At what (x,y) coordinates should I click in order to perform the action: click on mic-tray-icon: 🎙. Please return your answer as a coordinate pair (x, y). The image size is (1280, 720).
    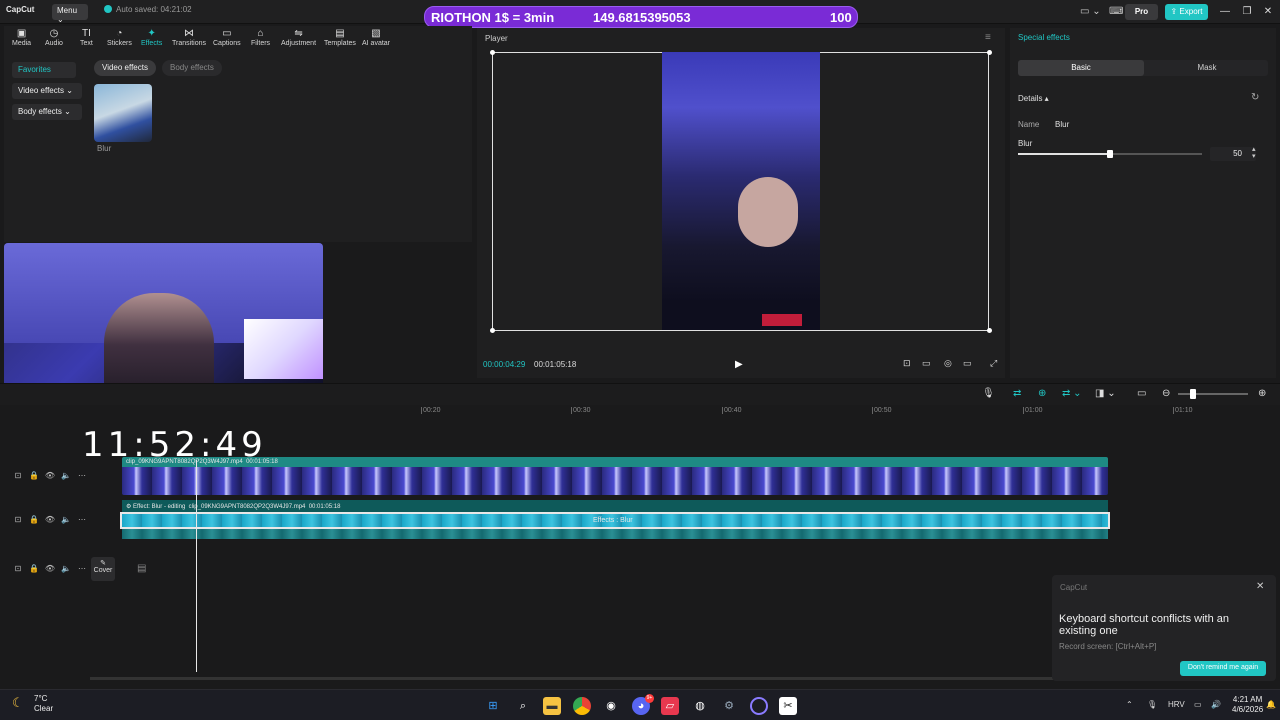
    Looking at the image, I should click on (1152, 704).